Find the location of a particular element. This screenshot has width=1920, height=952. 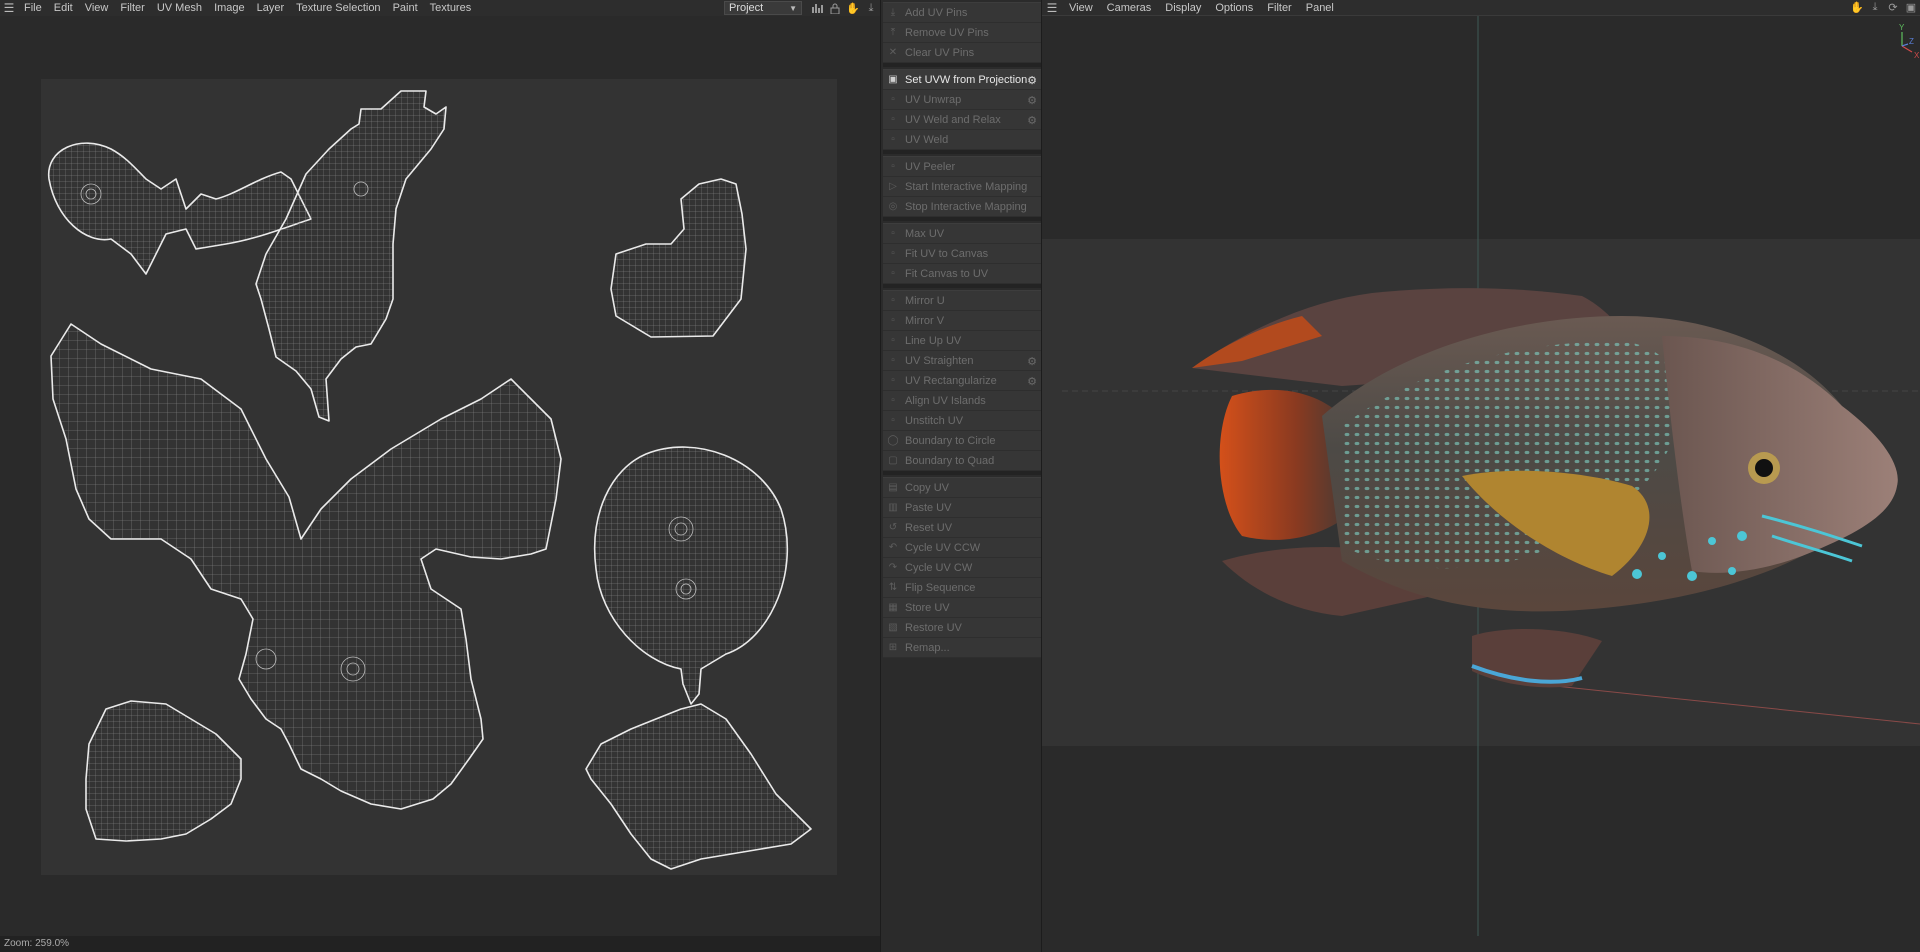

zoom-status: Zoom: 259.0% is located at coordinates (440, 944).